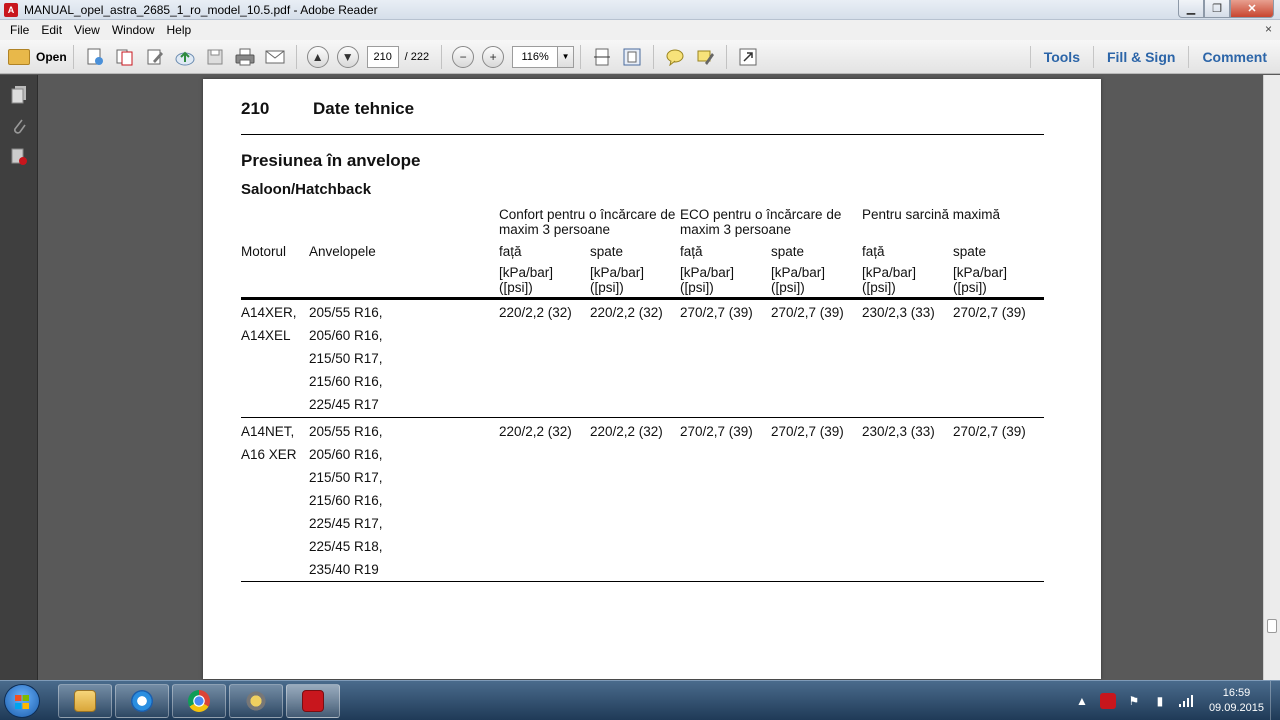  What do you see at coordinates (602, 57) in the screenshot?
I see `fit-width-icon` at bounding box center [602, 57].